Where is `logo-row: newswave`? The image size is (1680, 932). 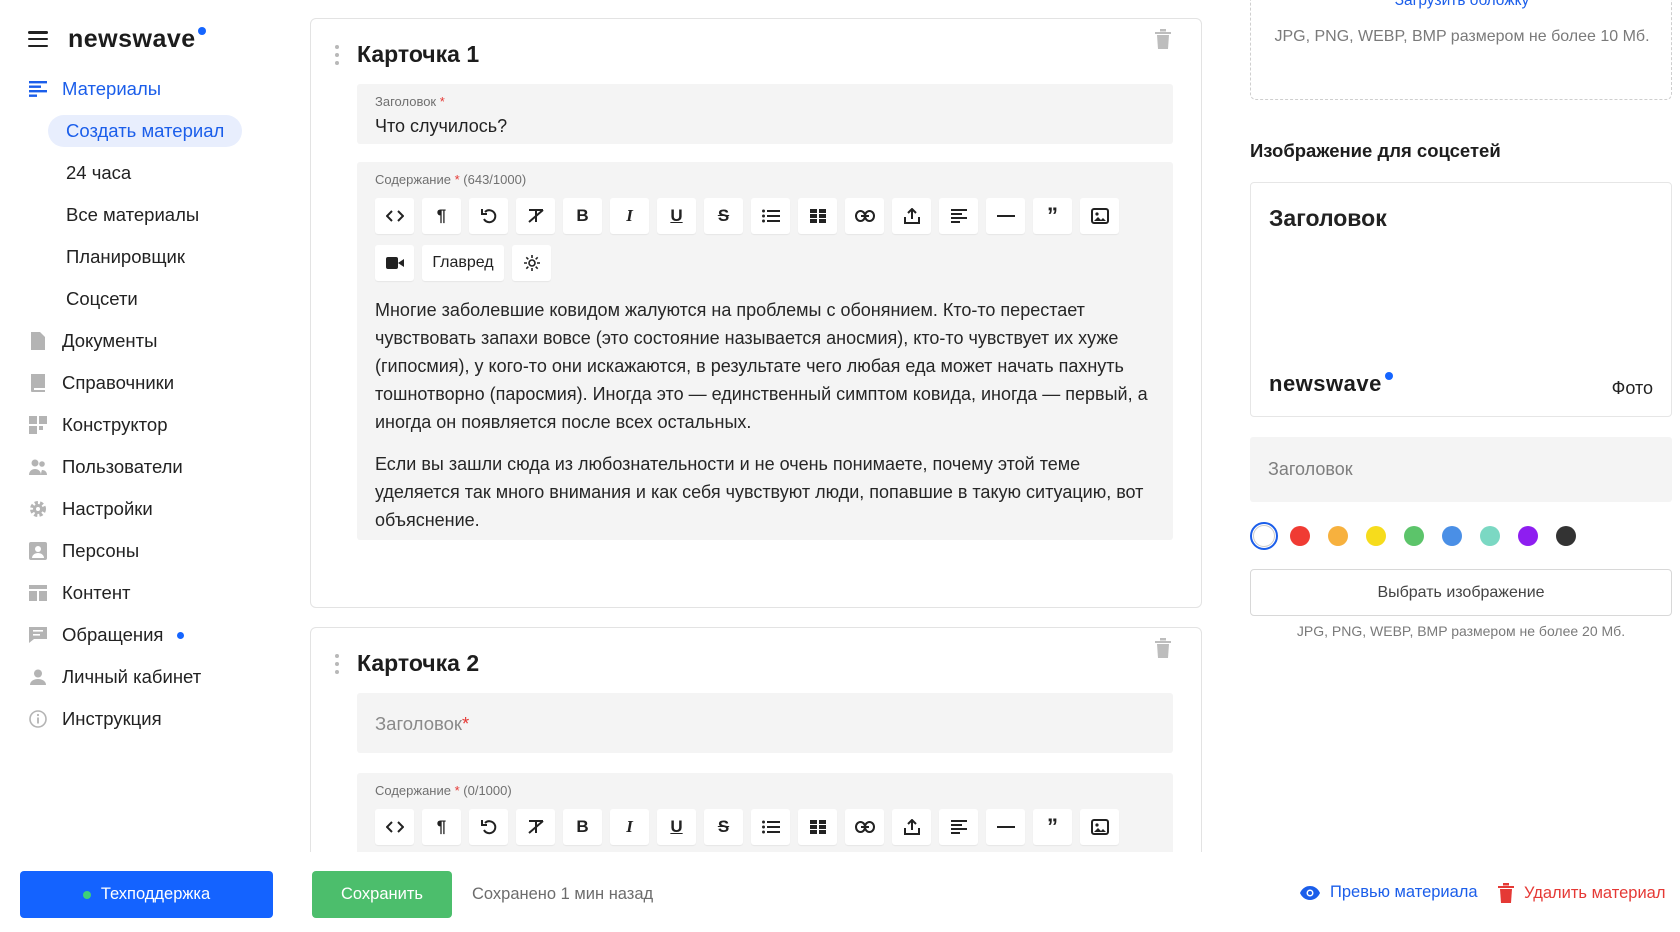 logo-row: newswave is located at coordinates (117, 39).